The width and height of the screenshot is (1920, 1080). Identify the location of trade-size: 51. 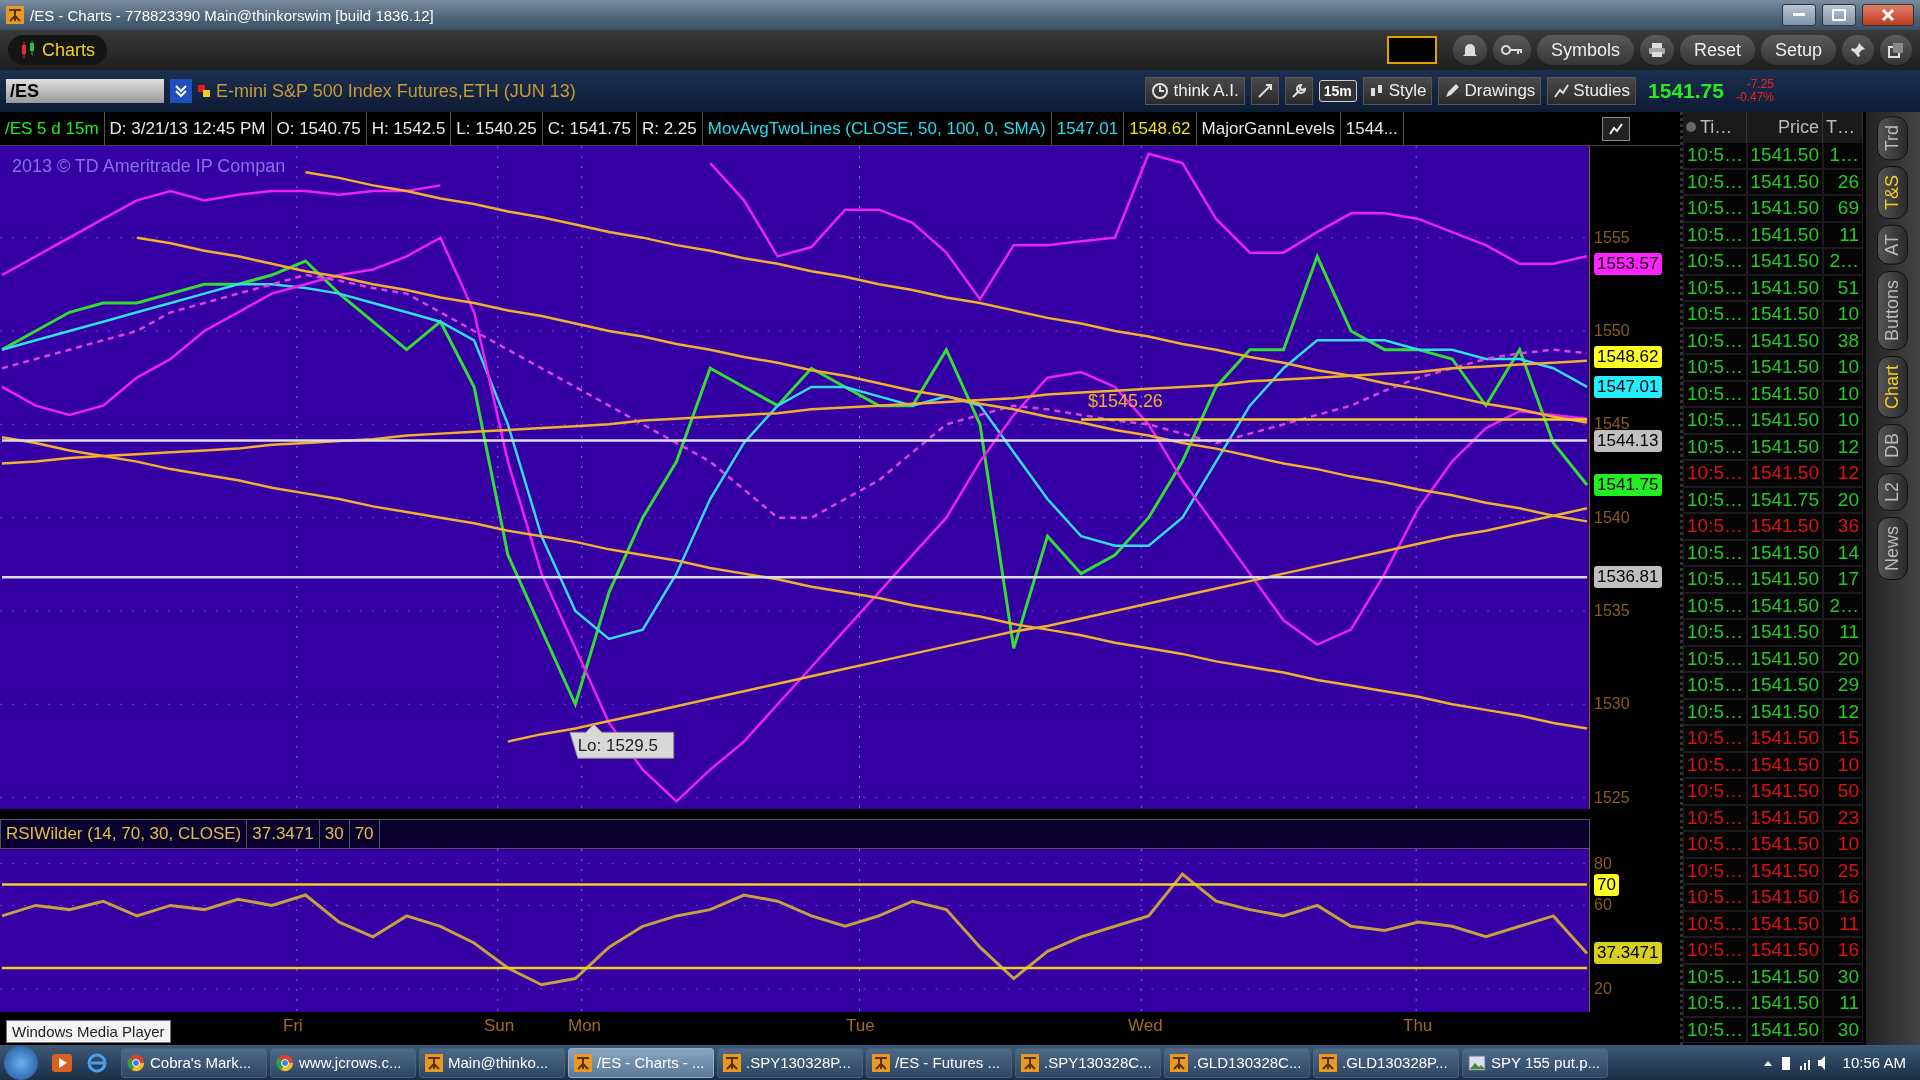
(1843, 287).